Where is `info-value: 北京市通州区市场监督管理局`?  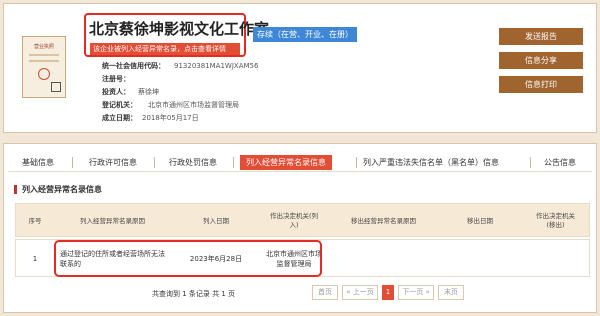
info-value: 北京市通州区市场监督管理局 is located at coordinates (193, 105).